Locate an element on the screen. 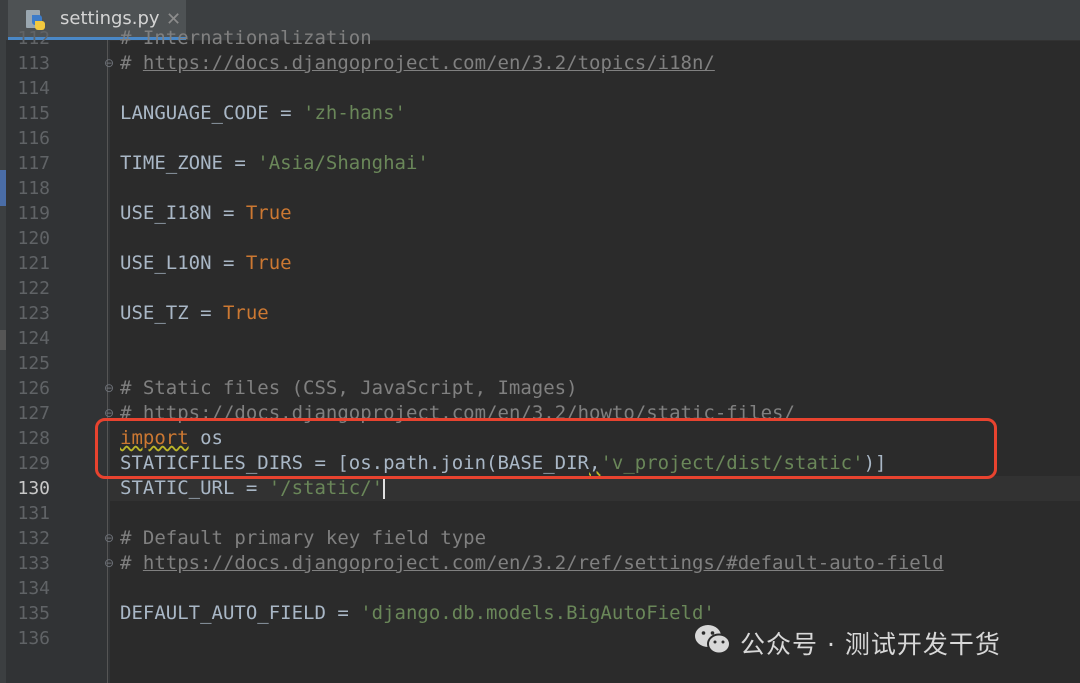 The width and height of the screenshot is (1080, 683). code-token: USE_I18N = is located at coordinates (183, 213).